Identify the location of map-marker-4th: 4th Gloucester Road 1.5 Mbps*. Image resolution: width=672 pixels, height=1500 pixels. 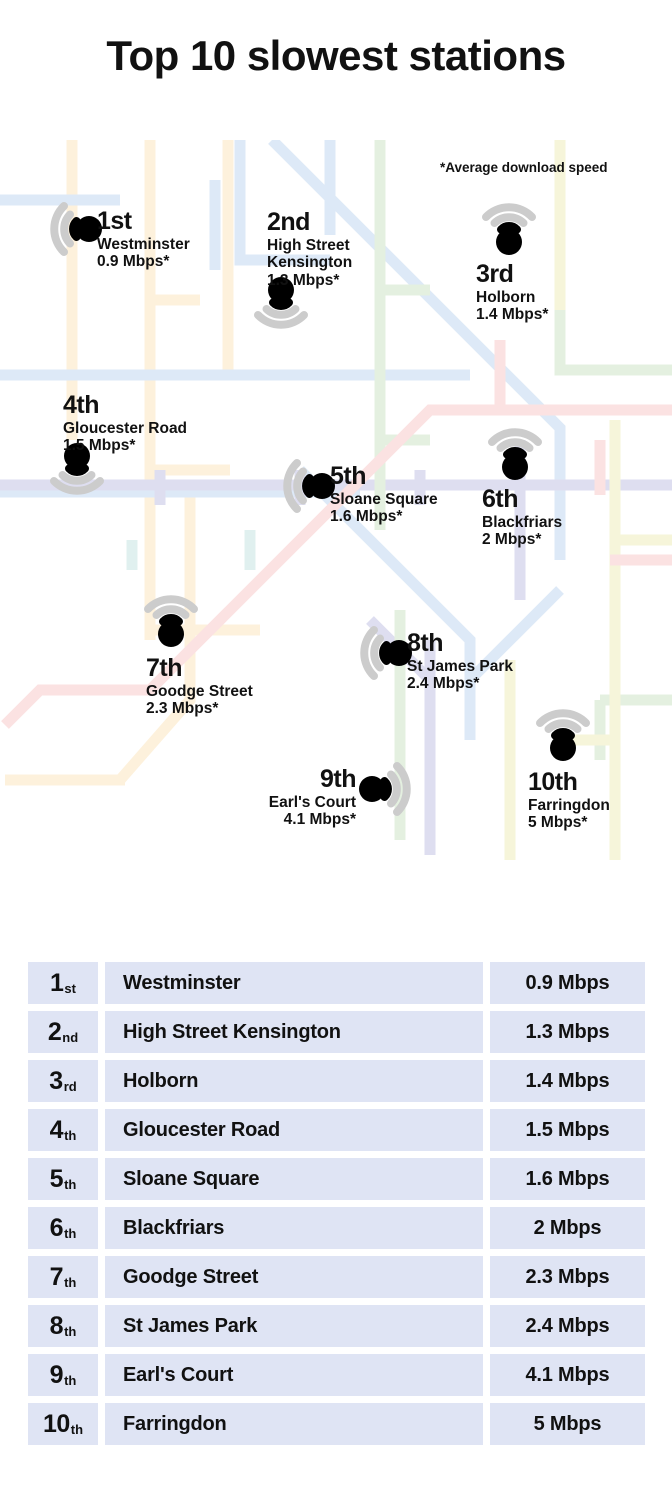
(112, 446).